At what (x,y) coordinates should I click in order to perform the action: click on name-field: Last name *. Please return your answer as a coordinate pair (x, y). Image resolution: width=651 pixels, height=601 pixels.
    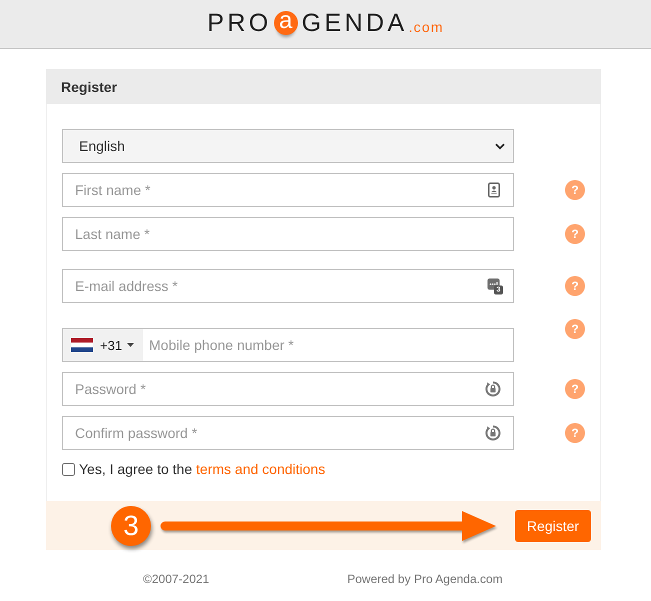
    Looking at the image, I should click on (288, 234).